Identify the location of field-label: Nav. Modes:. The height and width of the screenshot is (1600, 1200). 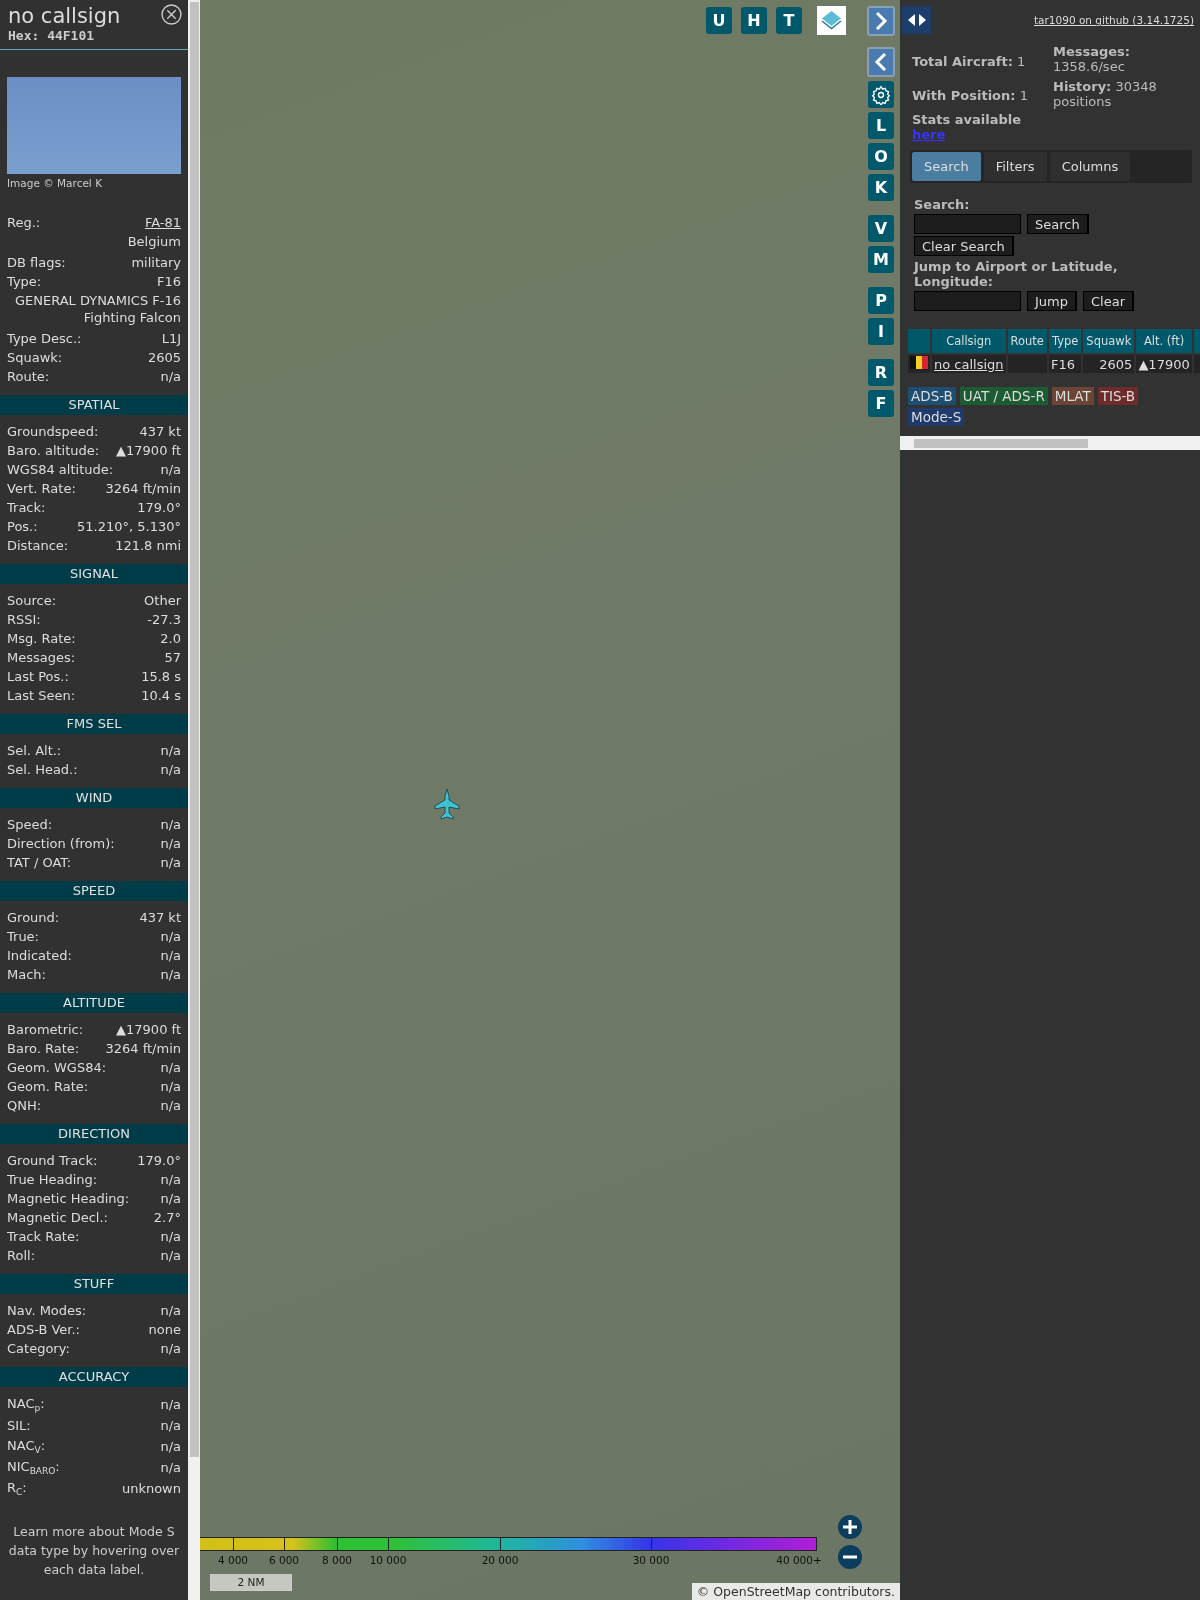
(47, 1310).